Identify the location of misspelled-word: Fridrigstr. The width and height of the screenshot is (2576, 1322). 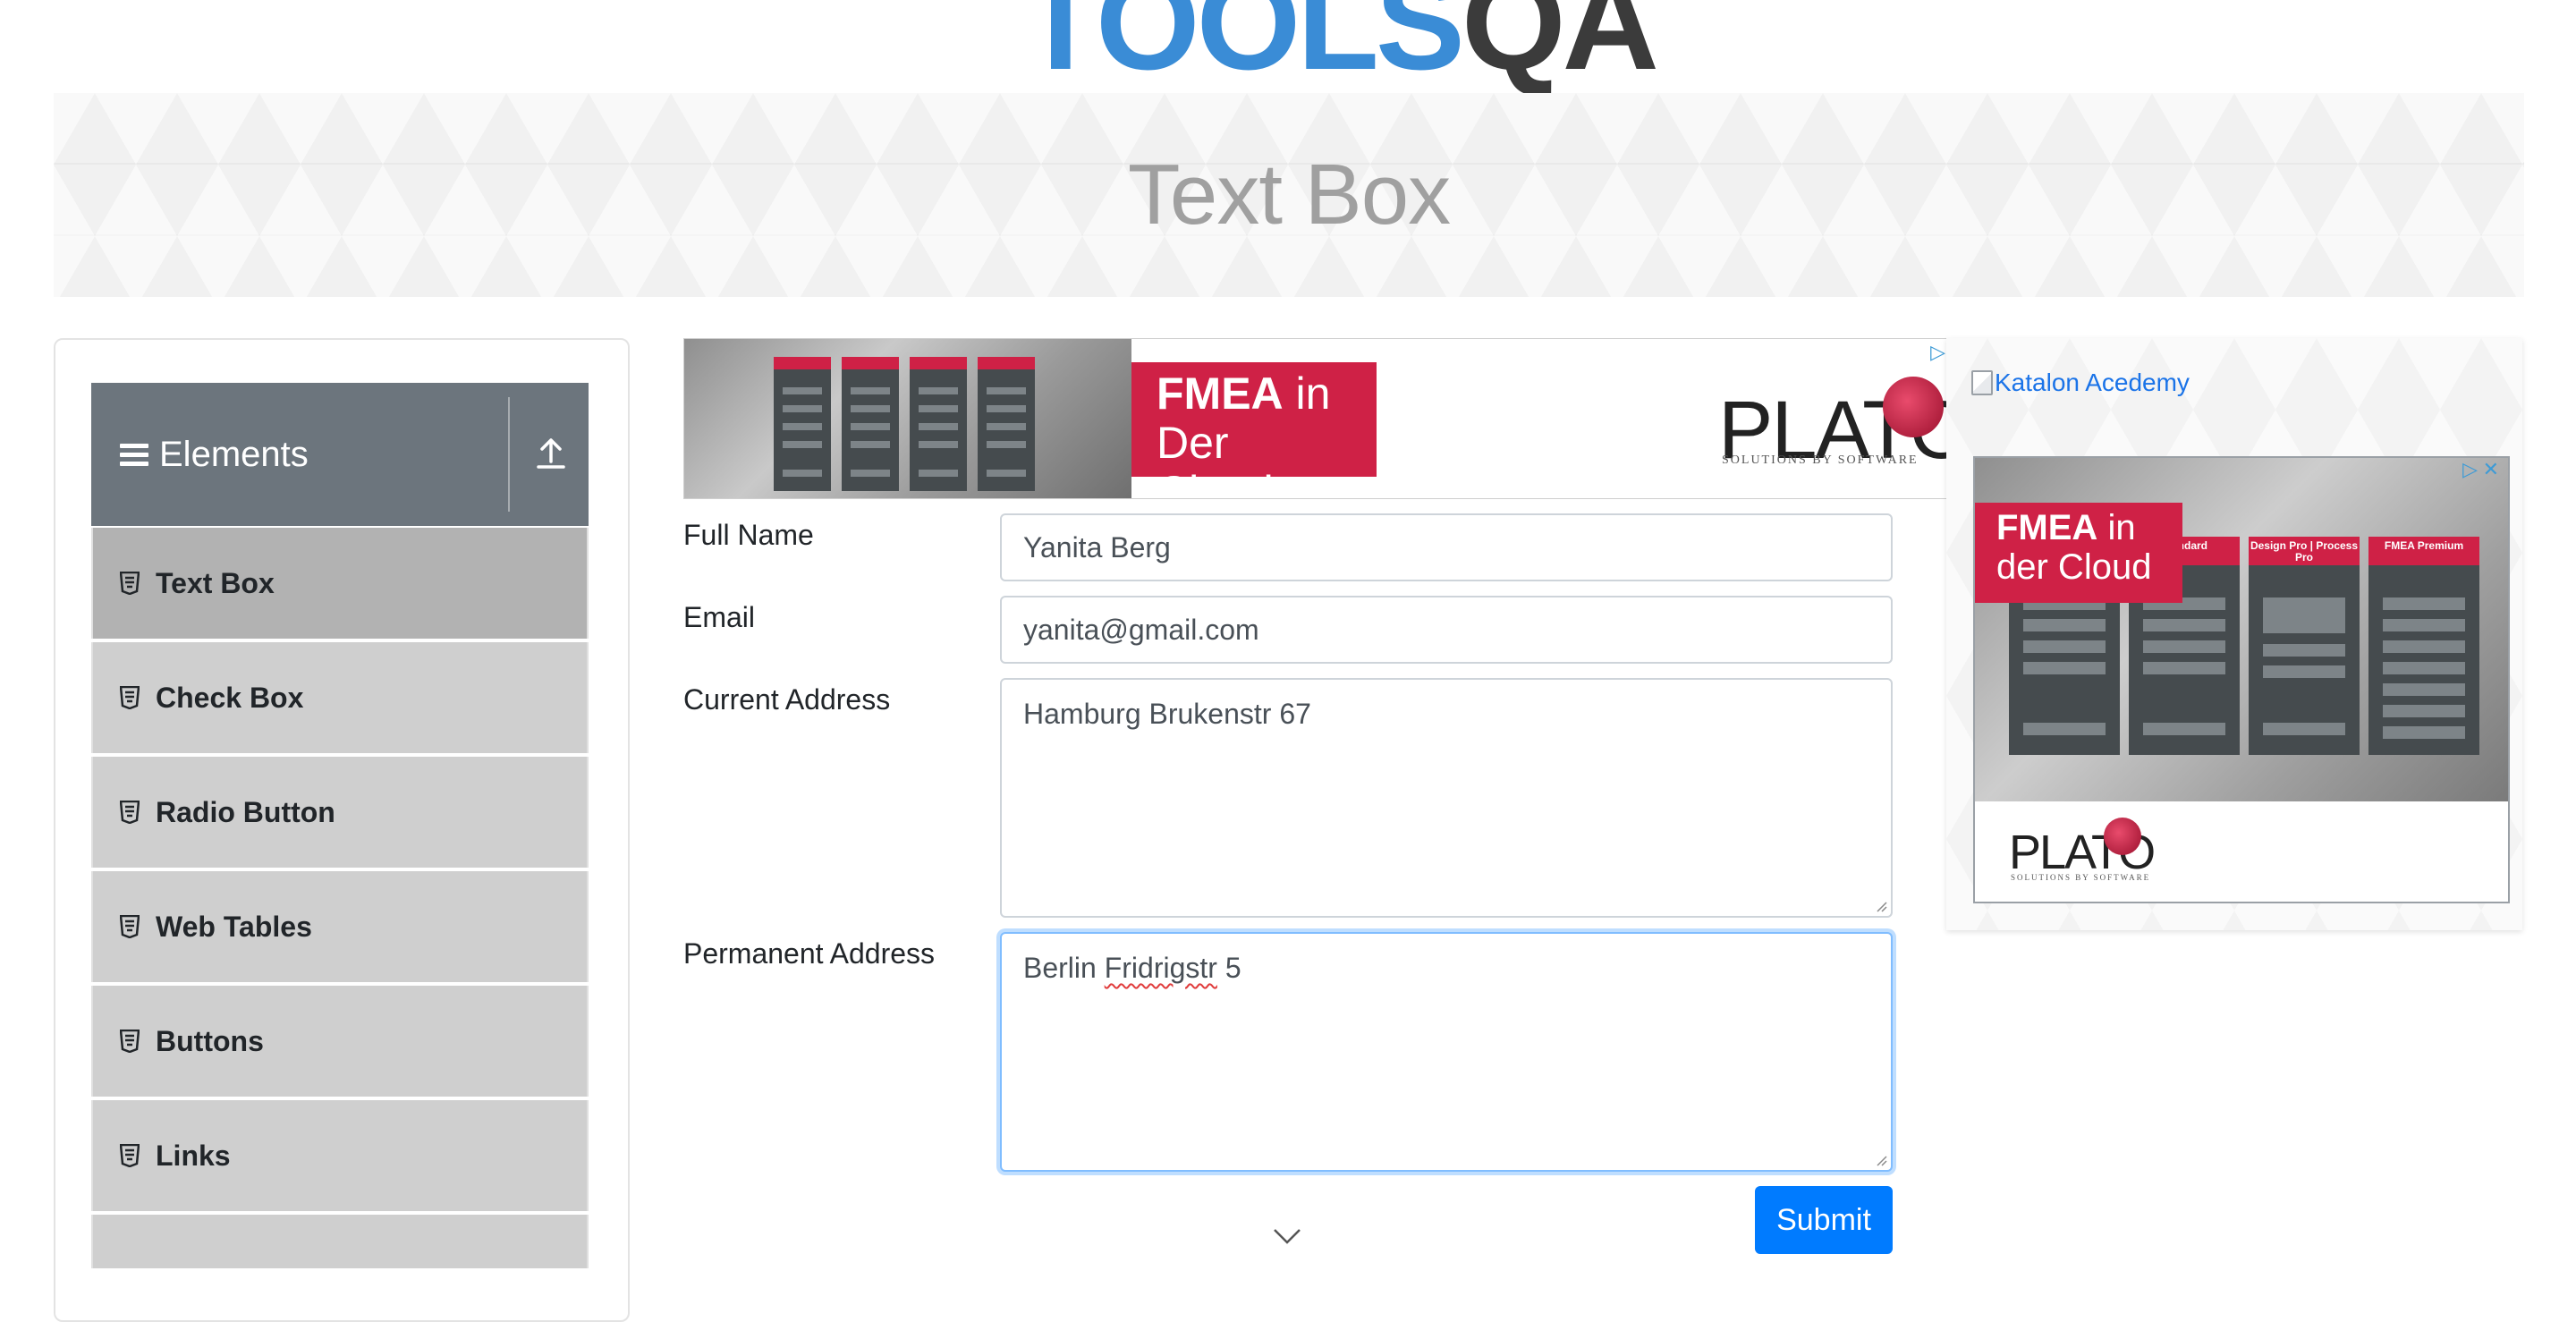
(1160, 968).